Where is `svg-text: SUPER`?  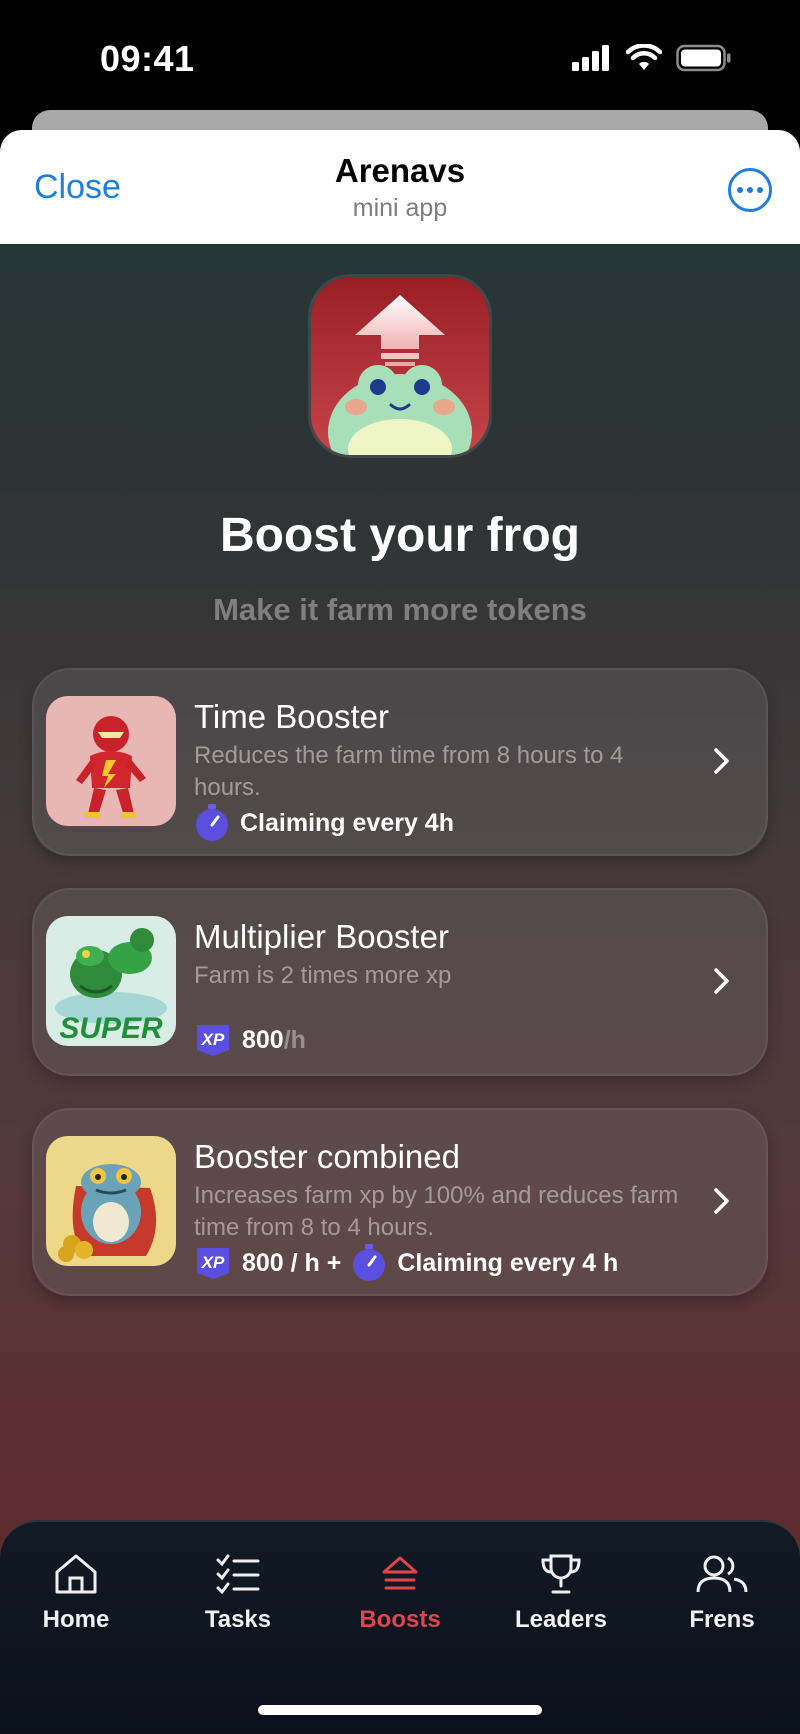 svg-text: SUPER is located at coordinates (111, 1028).